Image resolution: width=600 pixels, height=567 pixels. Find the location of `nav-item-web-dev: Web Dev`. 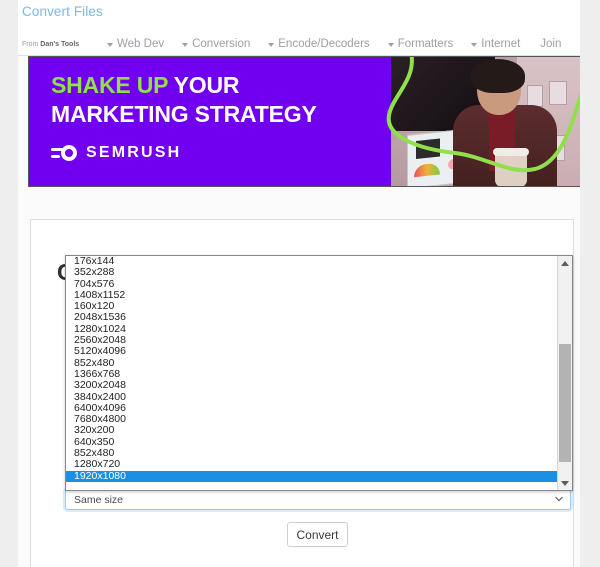

nav-item-web-dev: Web Dev is located at coordinates (135, 44).